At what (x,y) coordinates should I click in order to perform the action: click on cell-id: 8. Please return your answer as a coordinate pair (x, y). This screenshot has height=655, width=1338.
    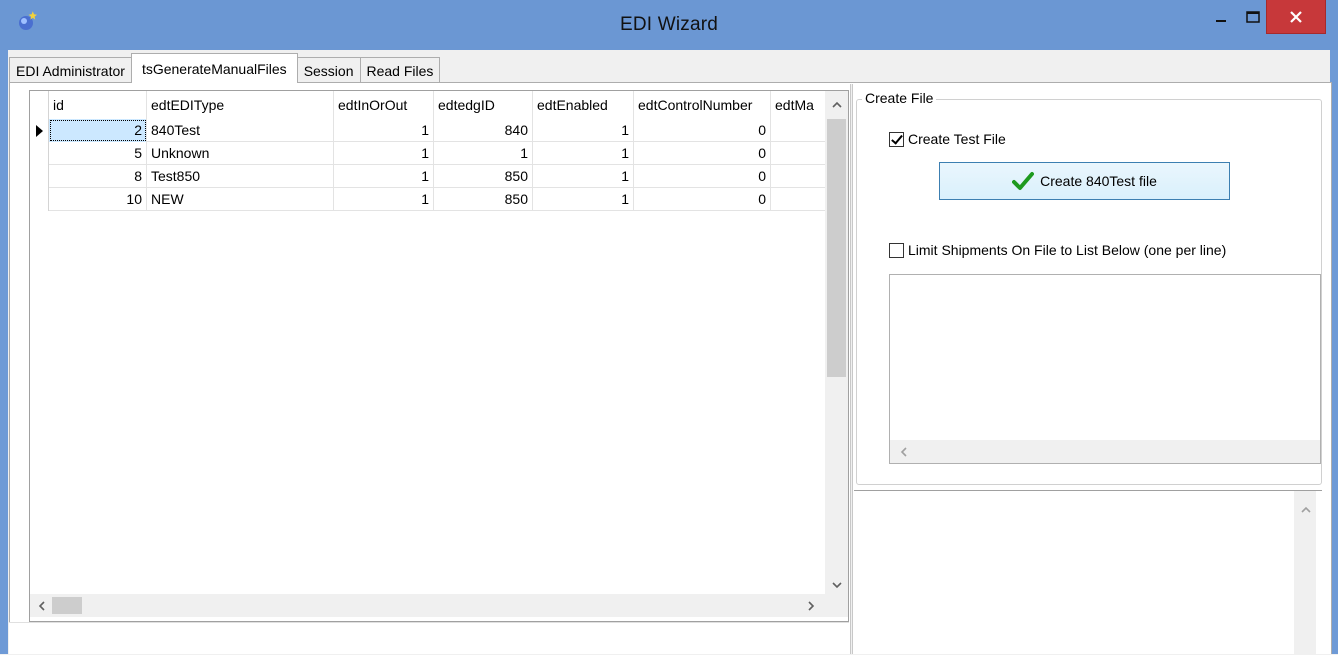
    Looking at the image, I should click on (98, 176).